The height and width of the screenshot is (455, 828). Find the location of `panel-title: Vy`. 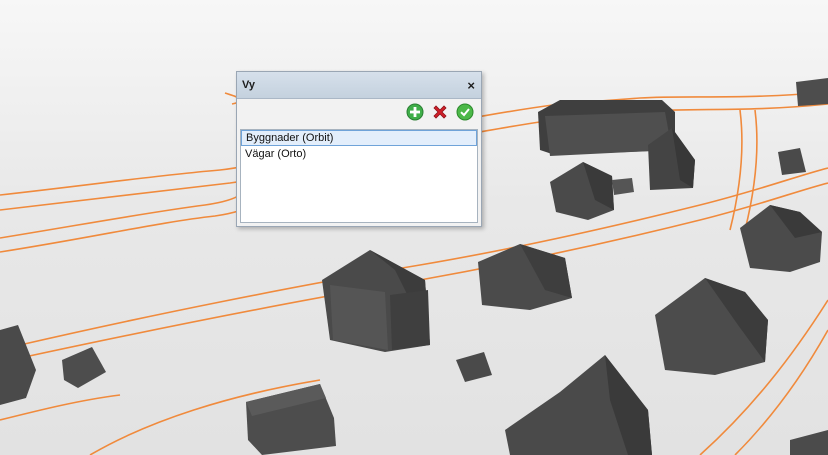

panel-title: Vy is located at coordinates (249, 85).